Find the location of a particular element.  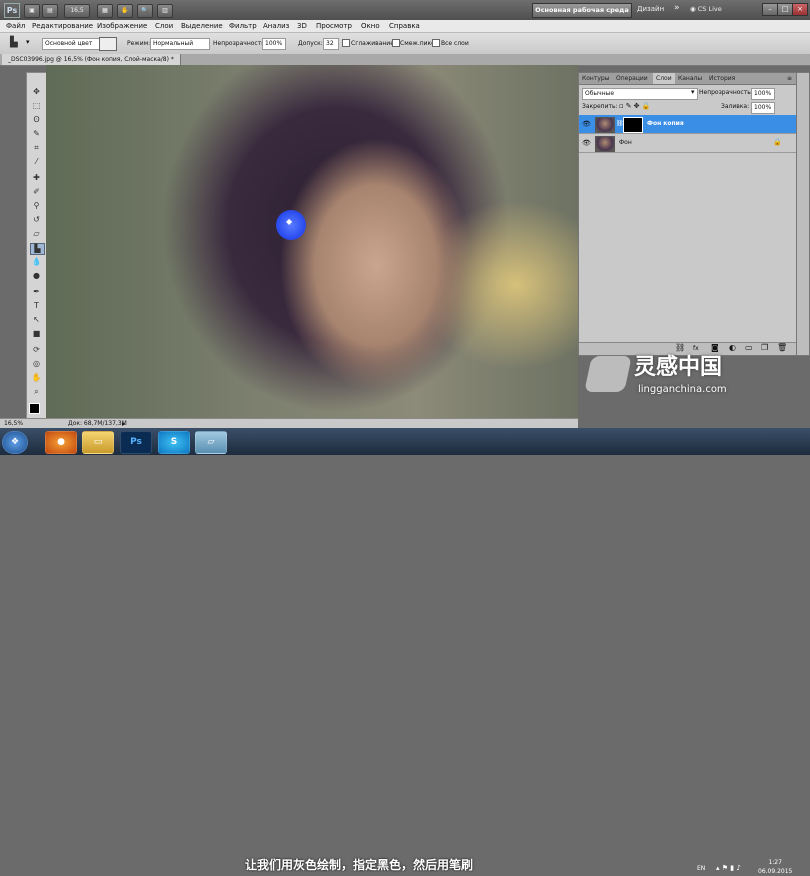

path-select-tool-icon: ↖ is located at coordinates (36, 320).